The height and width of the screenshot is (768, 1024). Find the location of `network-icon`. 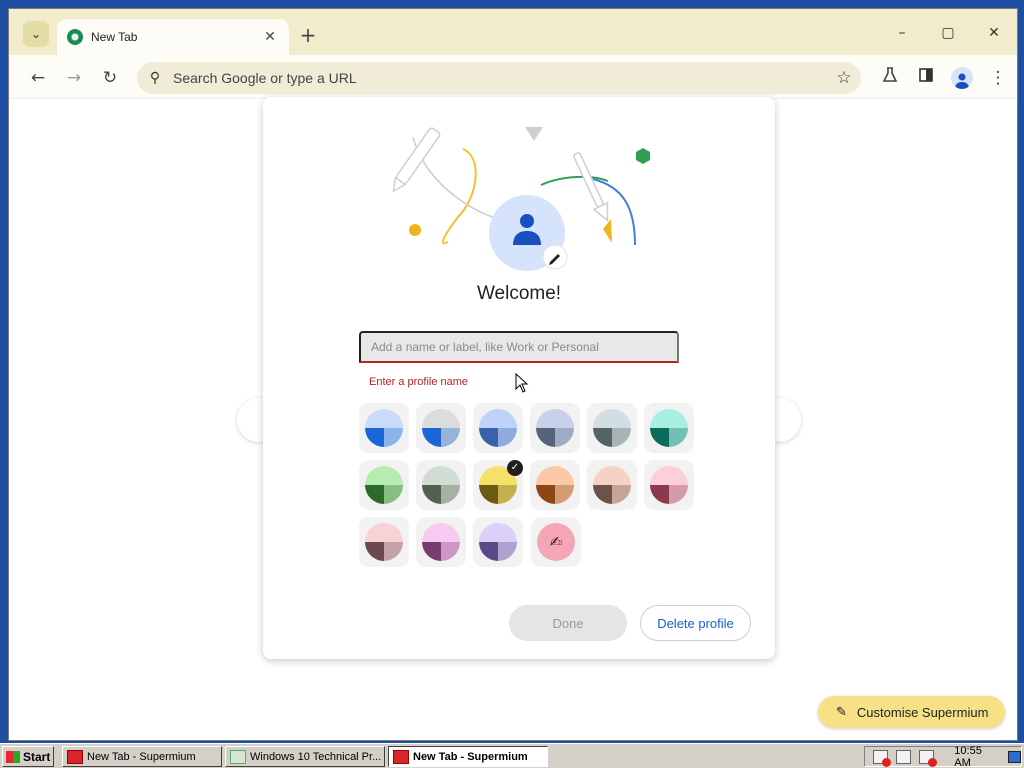

network-icon is located at coordinates (904, 756).